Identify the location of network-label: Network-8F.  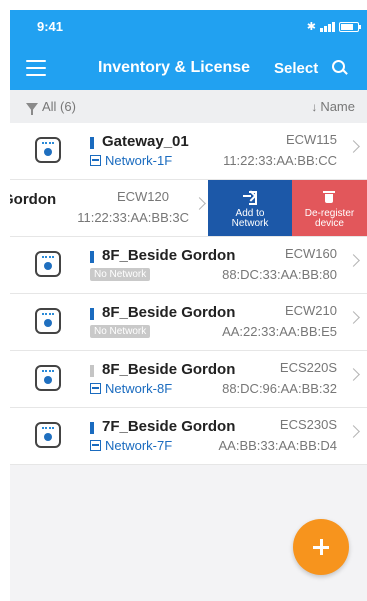
(131, 388).